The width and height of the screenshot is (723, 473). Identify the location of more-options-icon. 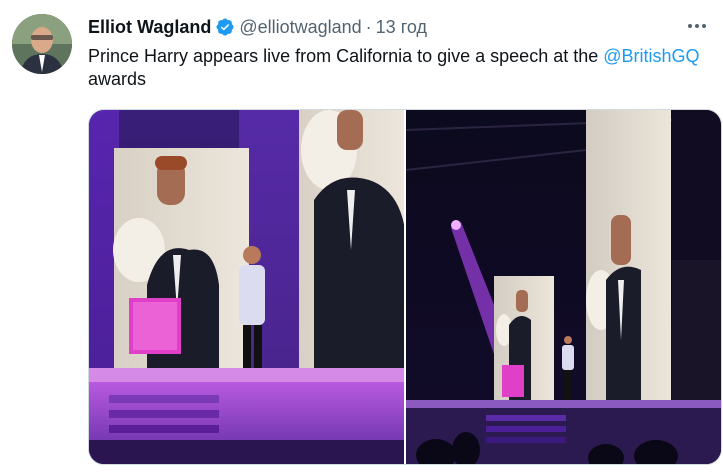
(697, 26).